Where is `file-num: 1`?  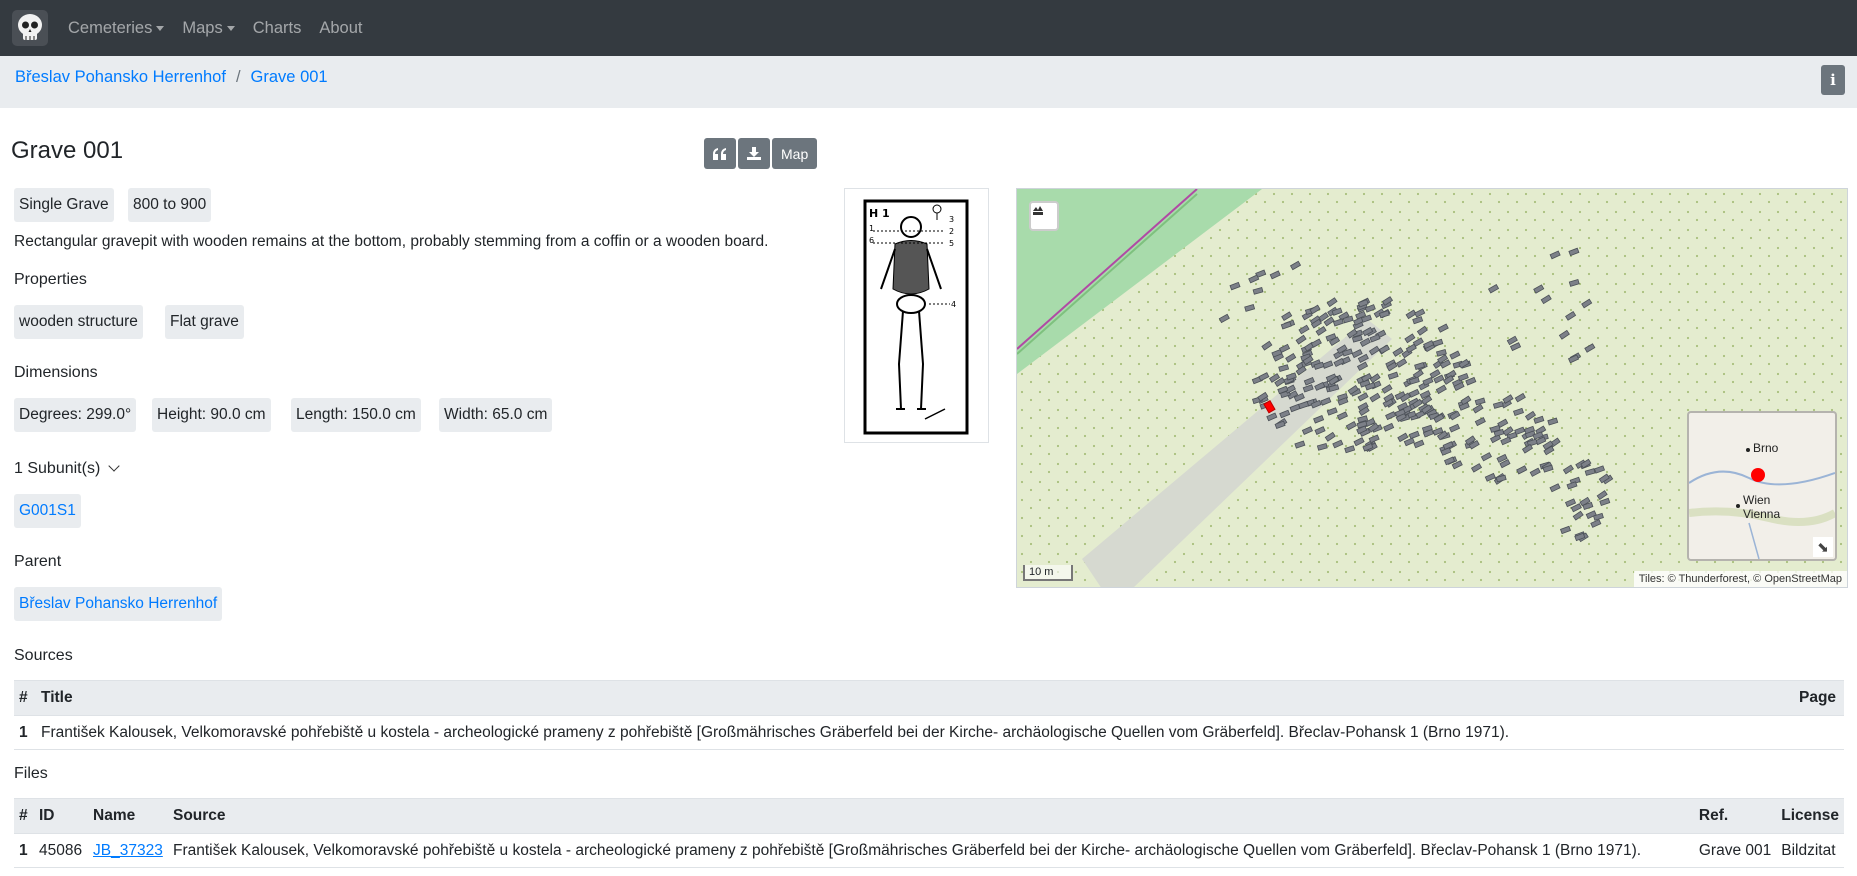 file-num: 1 is located at coordinates (24, 850).